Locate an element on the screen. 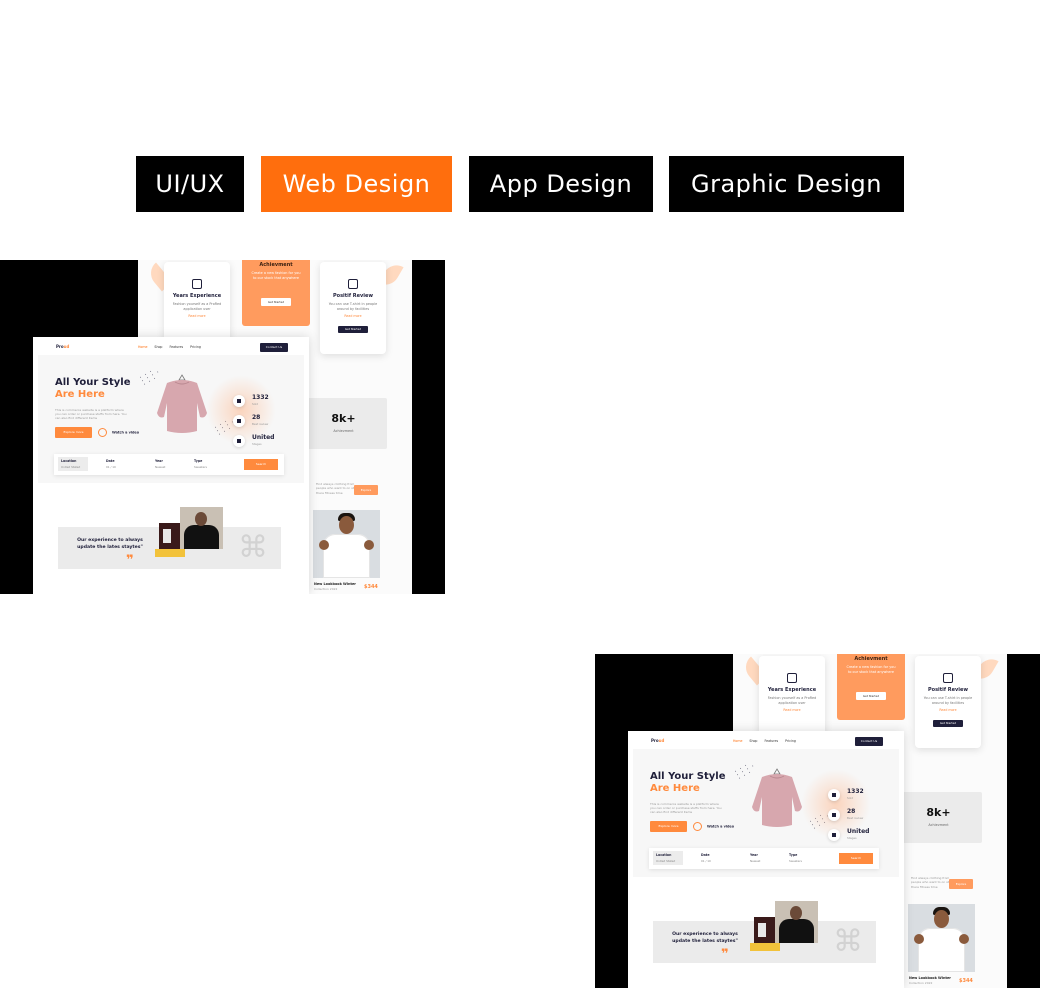 The image size is (1040, 988). type-value: Sweaters is located at coordinates (200, 467).